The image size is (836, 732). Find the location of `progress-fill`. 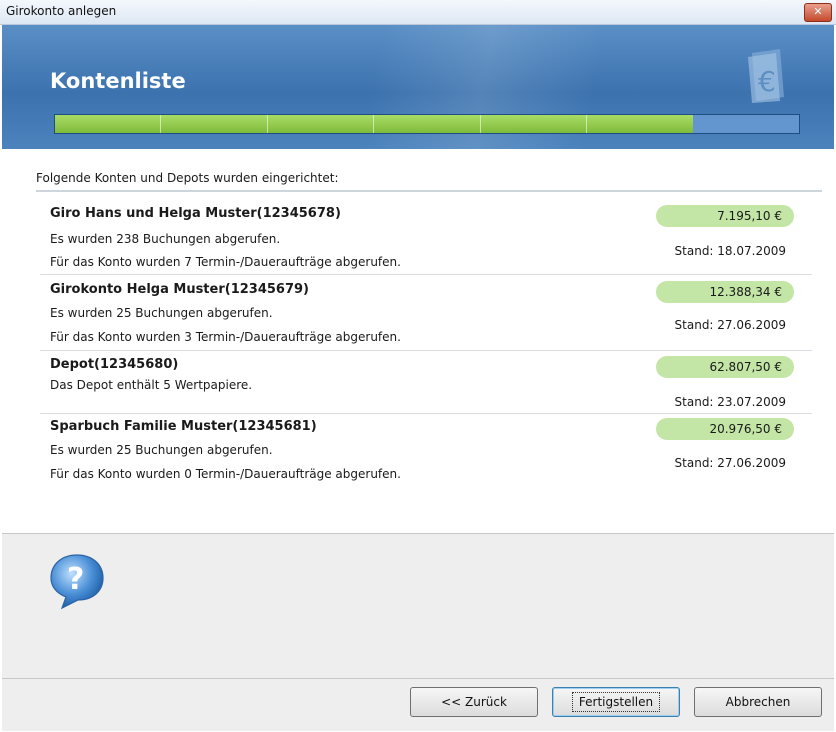

progress-fill is located at coordinates (374, 124).